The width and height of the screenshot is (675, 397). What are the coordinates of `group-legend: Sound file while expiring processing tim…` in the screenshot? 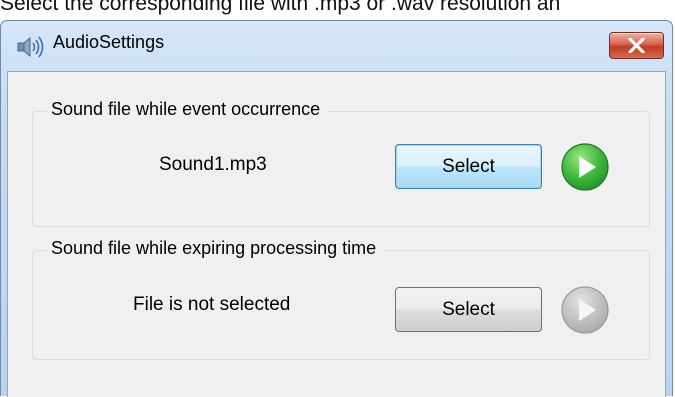 It's located at (215, 248).